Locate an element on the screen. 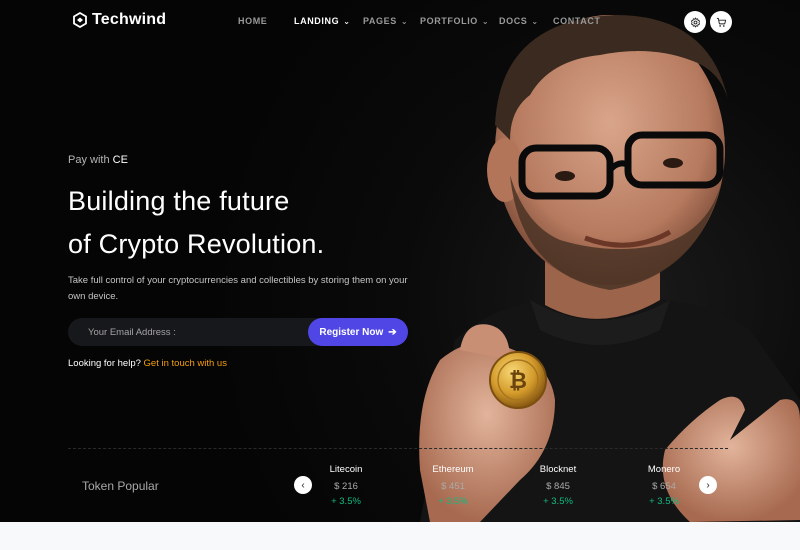 The image size is (800, 550). gear-icon is located at coordinates (695, 22).